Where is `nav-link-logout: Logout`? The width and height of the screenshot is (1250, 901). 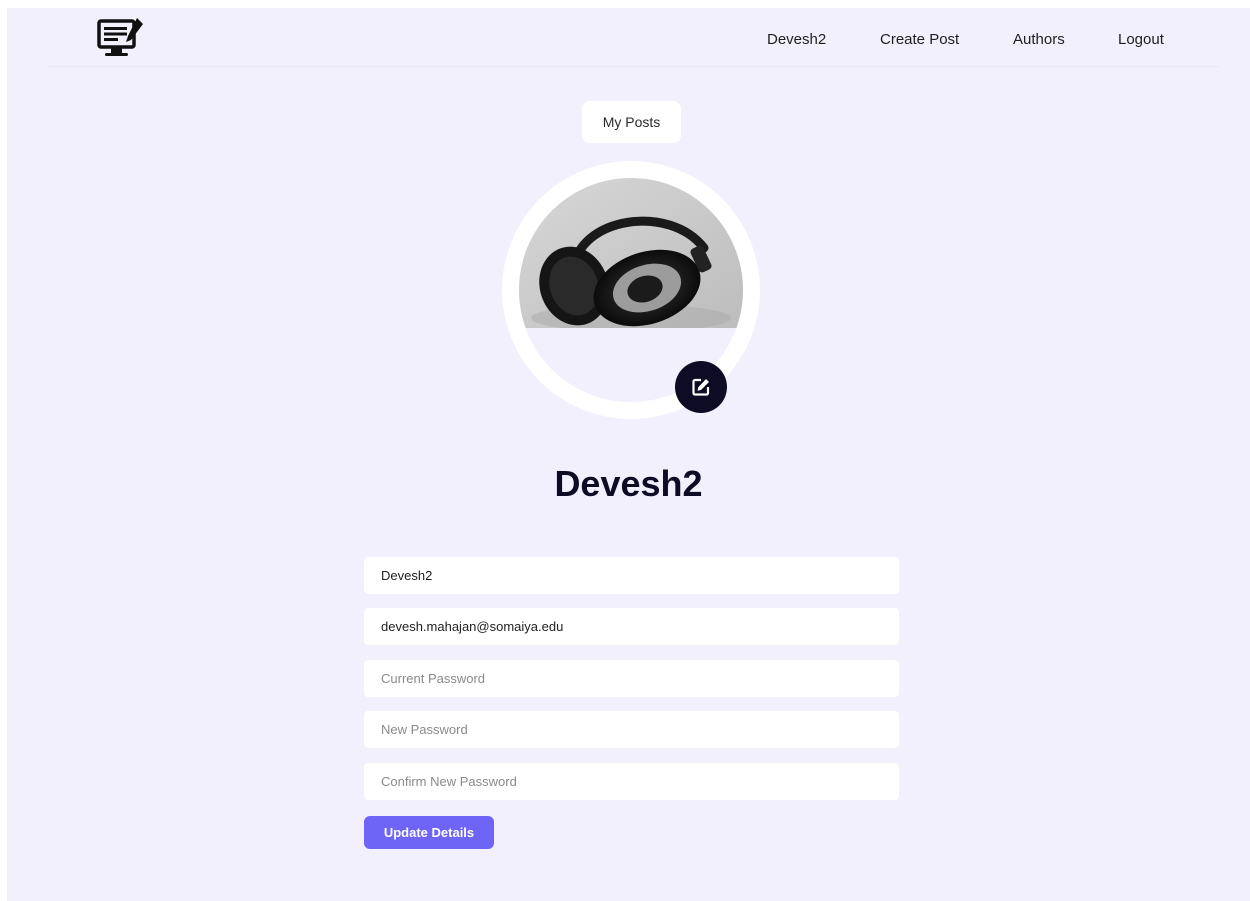 nav-link-logout: Logout is located at coordinates (1141, 40).